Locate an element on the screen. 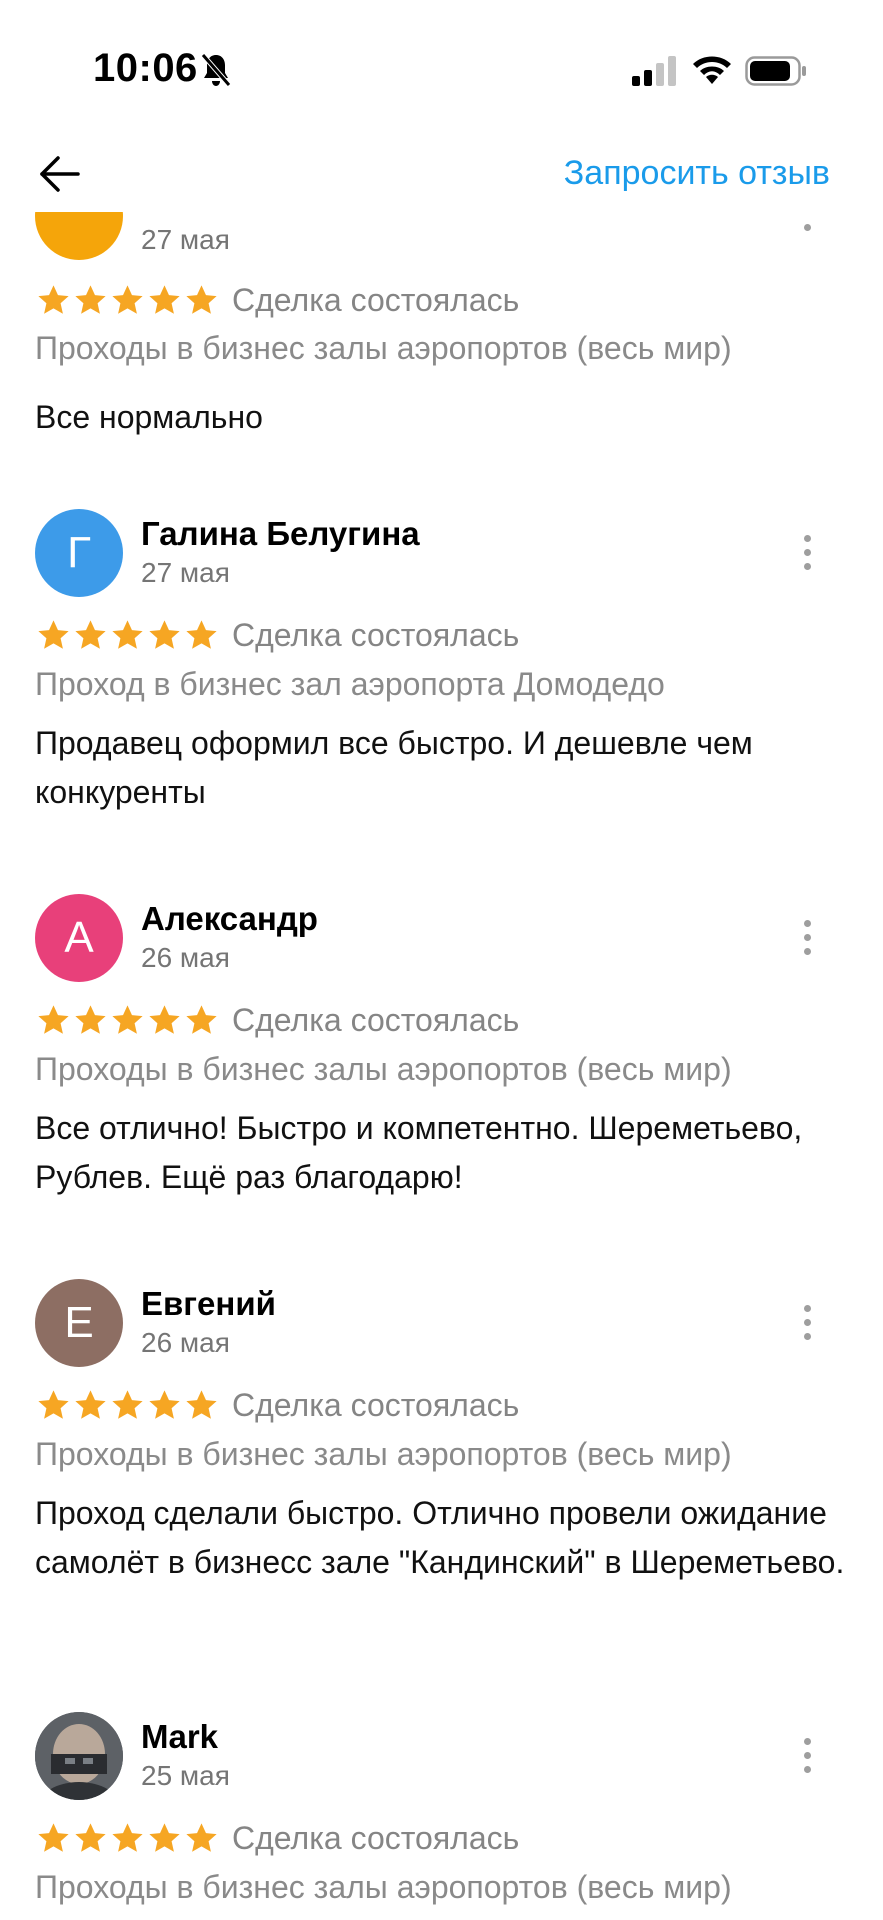  avatar: Е is located at coordinates (79, 1323).